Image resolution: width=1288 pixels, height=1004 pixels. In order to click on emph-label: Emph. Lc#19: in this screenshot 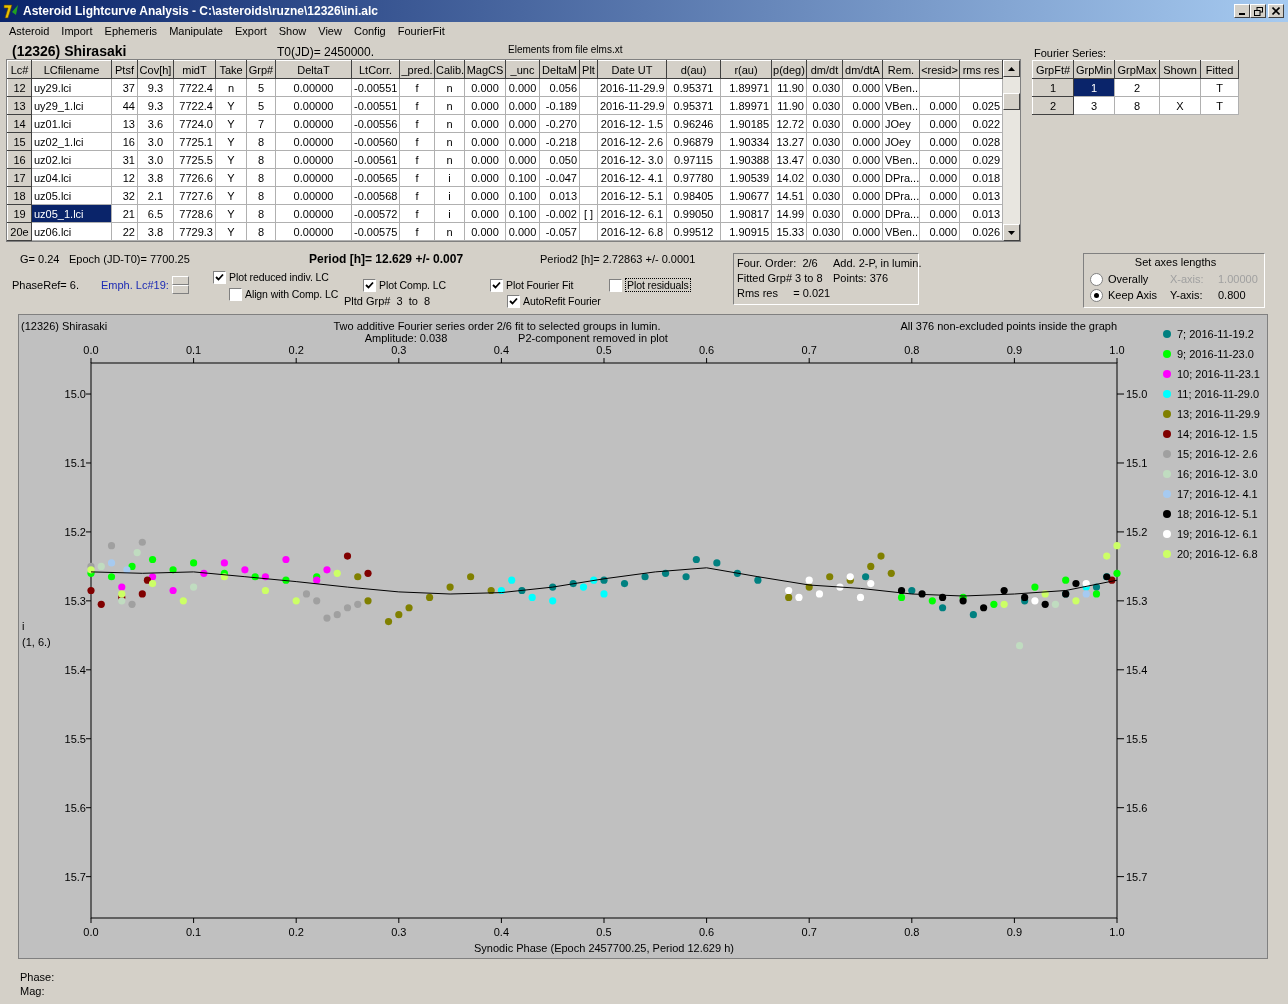, I will do `click(135, 286)`.